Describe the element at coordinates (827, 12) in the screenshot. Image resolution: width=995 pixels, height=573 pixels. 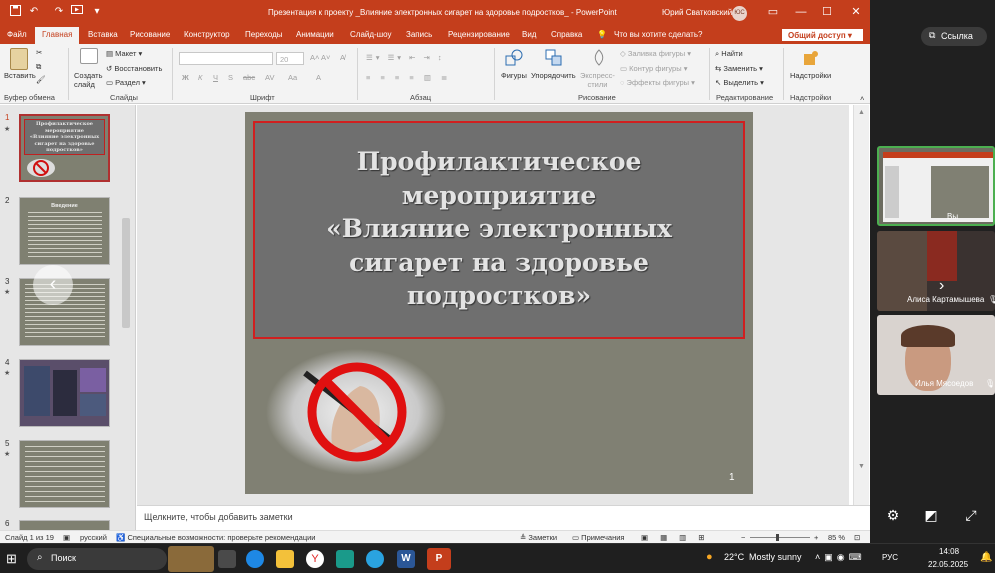
I see `maximize-button: ☐` at that location.